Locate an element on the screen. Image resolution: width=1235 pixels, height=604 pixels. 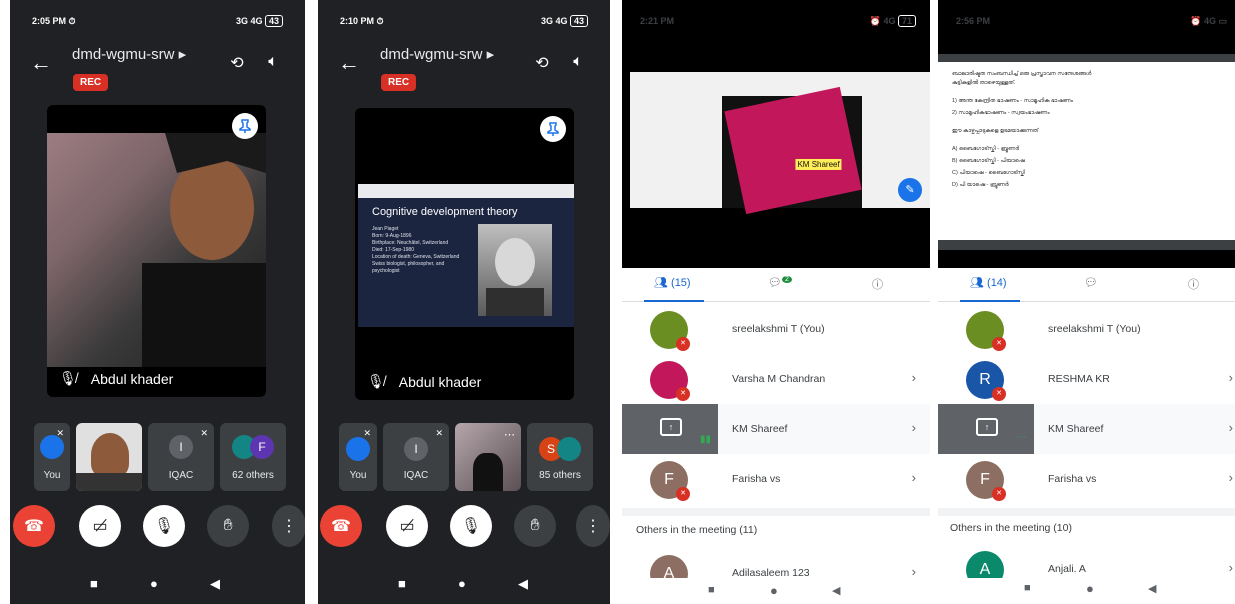
battery-indicator: 71 is located at coordinates (906, 21).